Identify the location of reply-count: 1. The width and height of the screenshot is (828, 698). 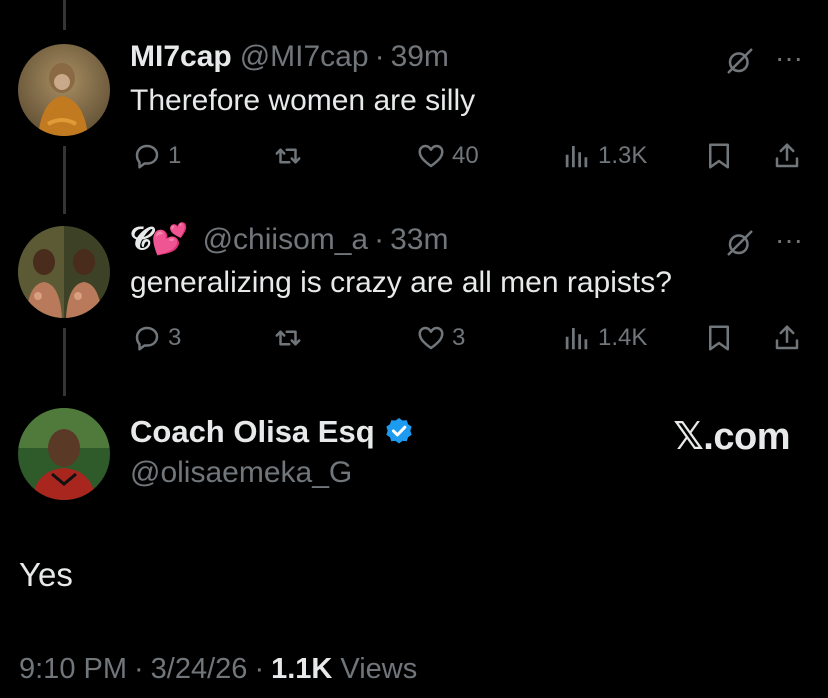
(175, 155).